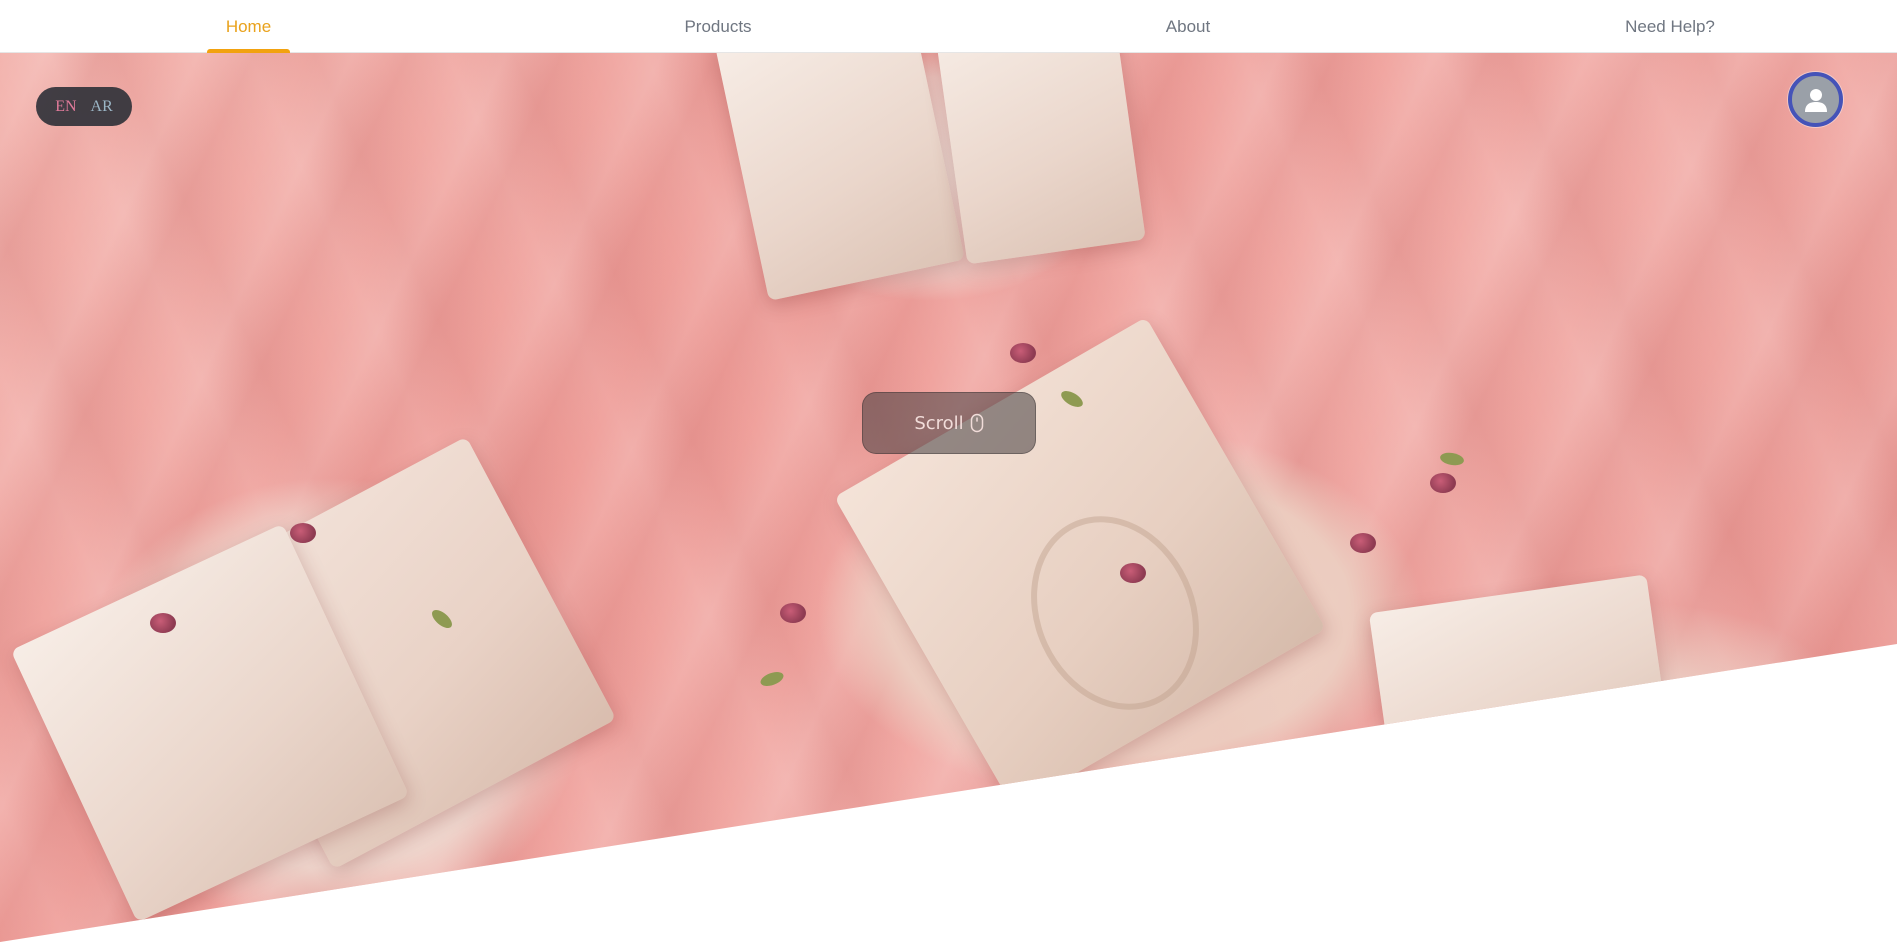 The width and height of the screenshot is (1897, 942). Describe the element at coordinates (248, 51) in the screenshot. I see `active-tab-indicator` at that location.